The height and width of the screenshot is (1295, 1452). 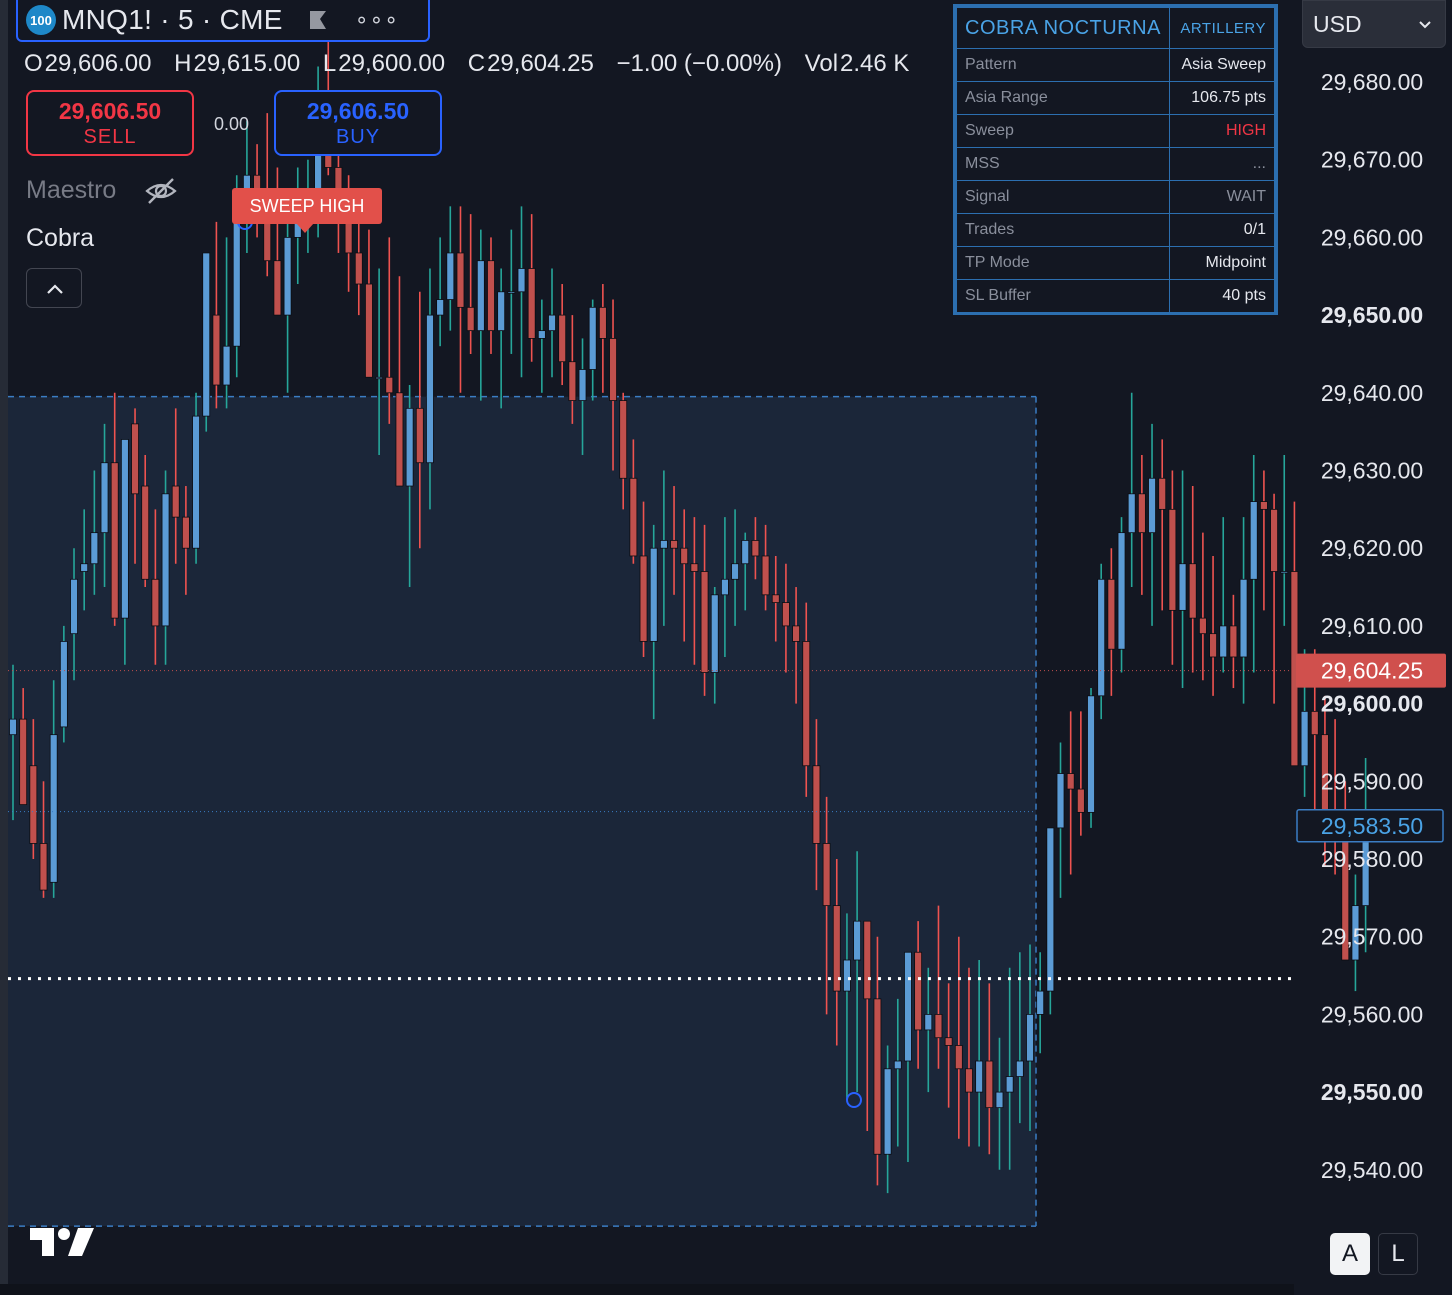 I want to click on log-scale-button: L, so click(x=1398, y=1254).